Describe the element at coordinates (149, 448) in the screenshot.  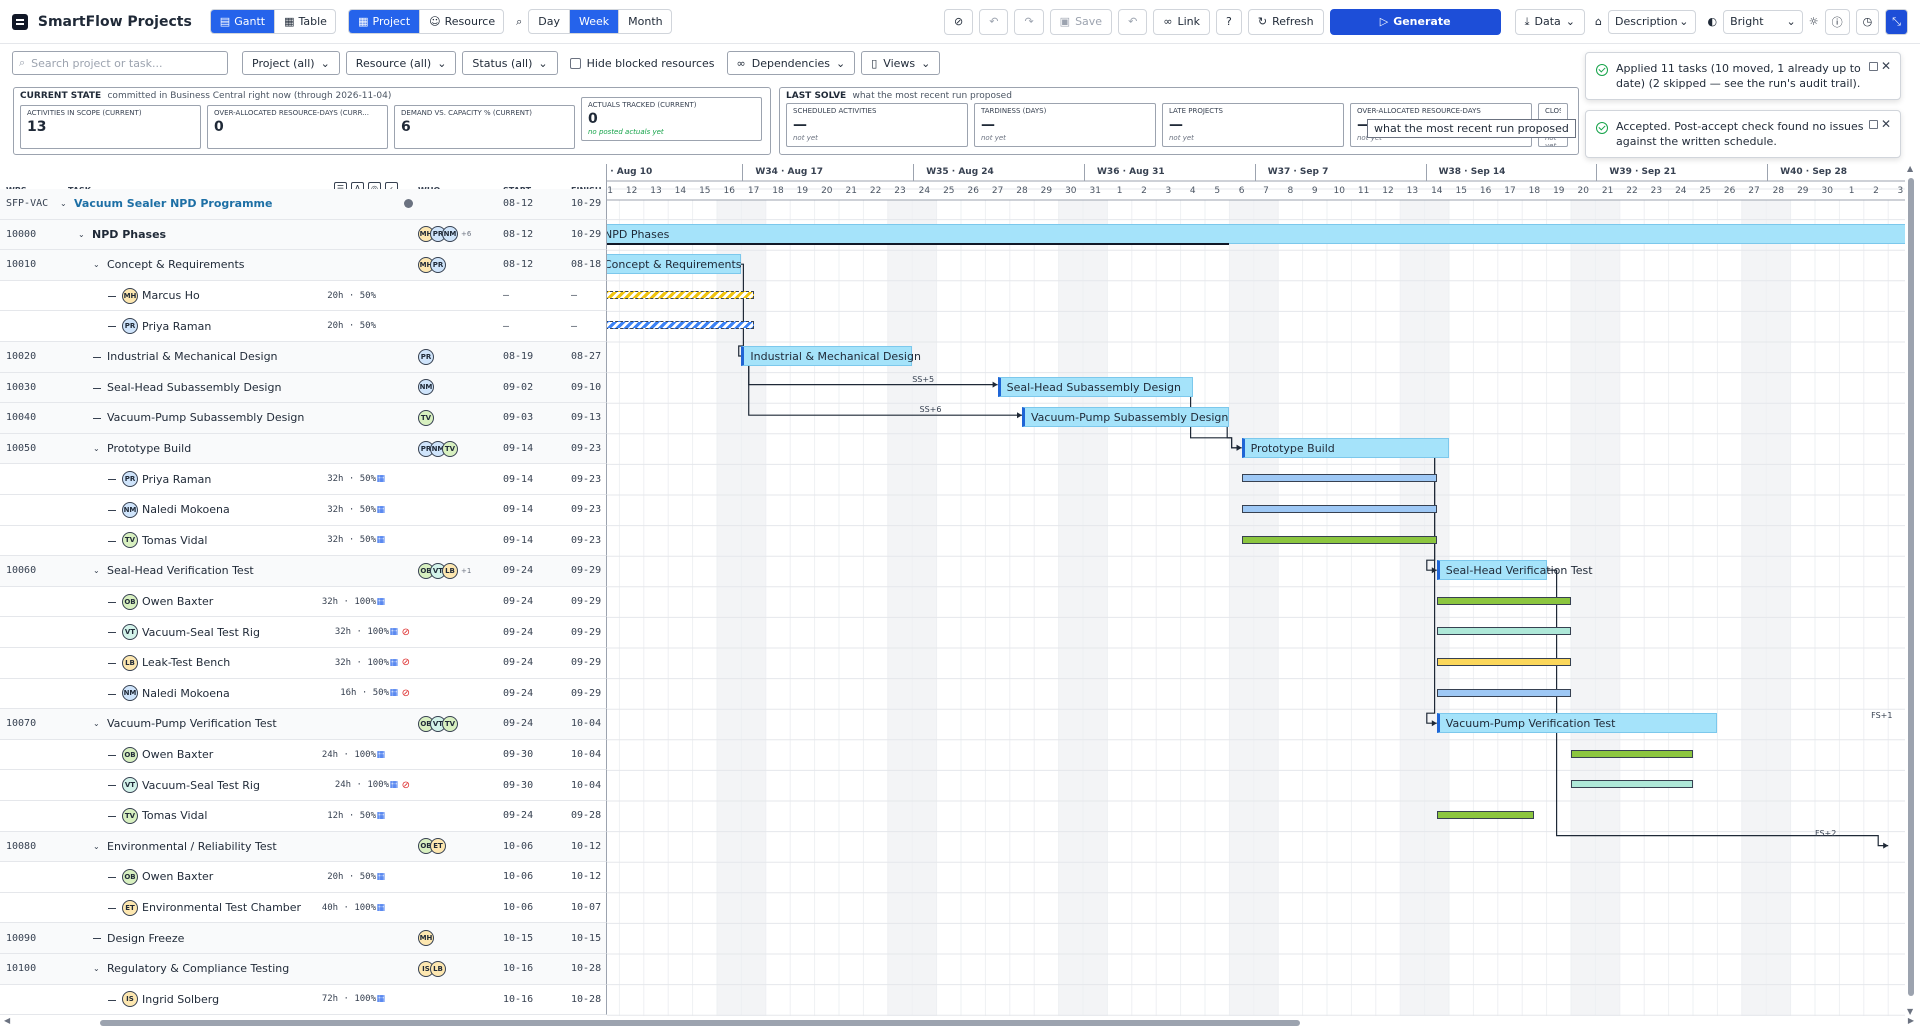
I see `task-name: Prototype Build` at that location.